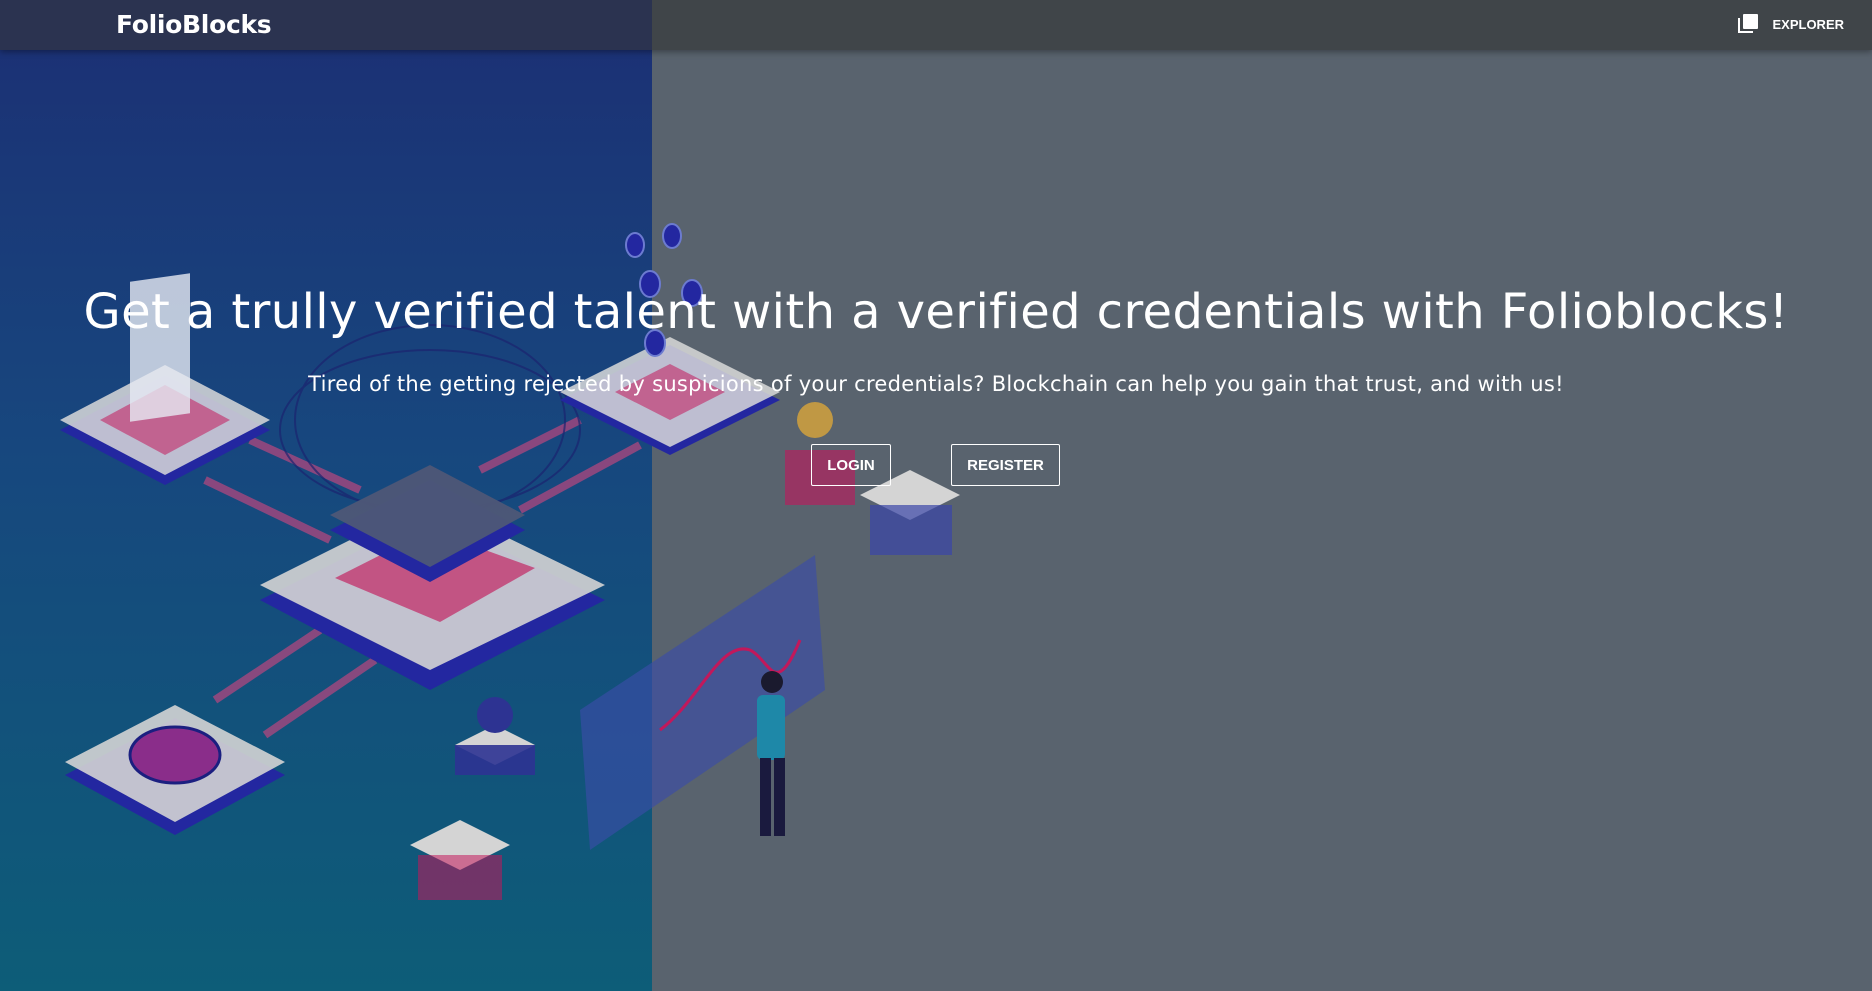 The height and width of the screenshot is (991, 1872). Describe the element at coordinates (1005, 465) in the screenshot. I see `register-button: REGISTER` at that location.